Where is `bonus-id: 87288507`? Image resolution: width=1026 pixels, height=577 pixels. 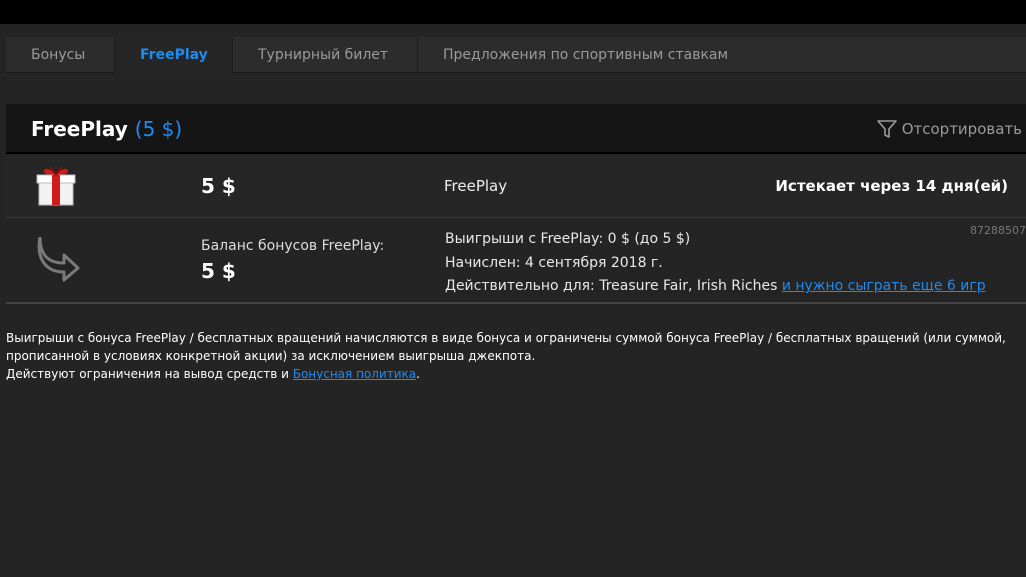 bonus-id: 87288507 is located at coordinates (998, 230).